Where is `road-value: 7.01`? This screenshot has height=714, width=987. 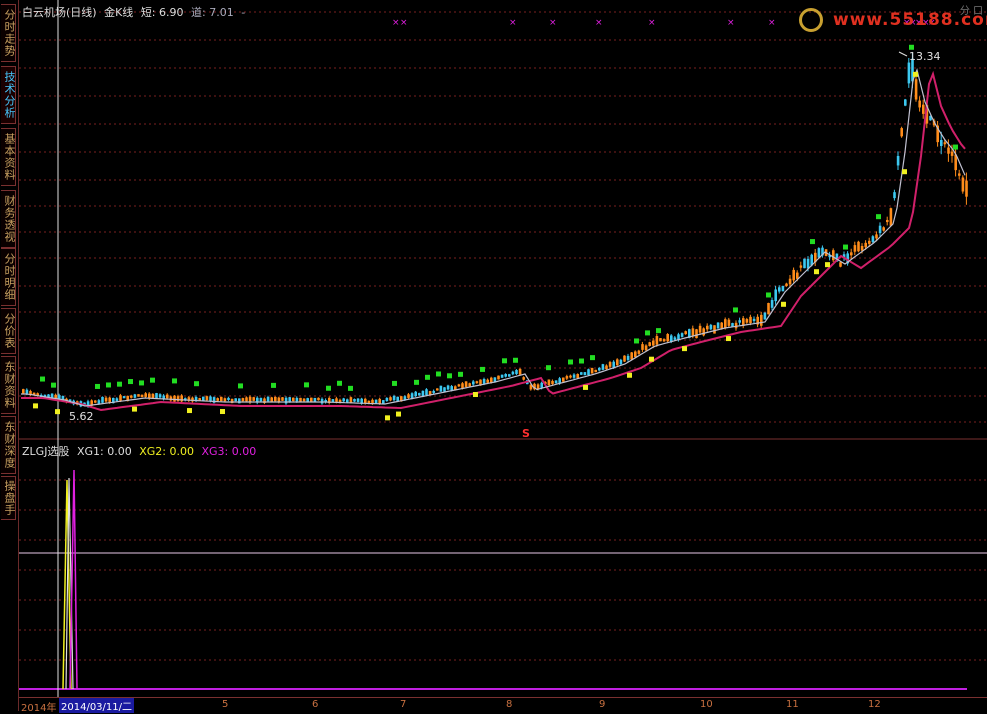 road-value: 7.01 is located at coordinates (221, 12).